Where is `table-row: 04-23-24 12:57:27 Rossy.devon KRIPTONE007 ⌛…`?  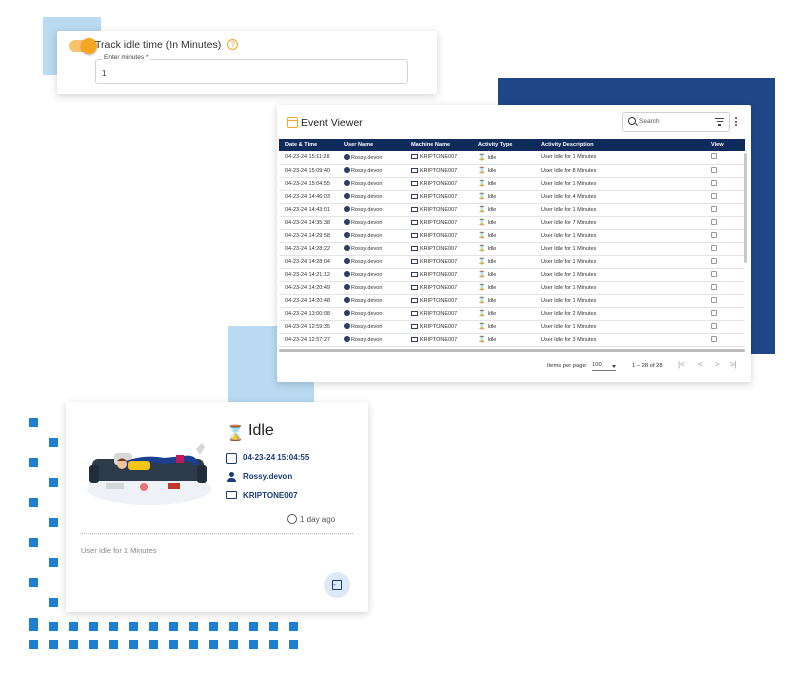 table-row: 04-23-24 12:57:27 Rossy.devon KRIPTONE007 ⌛… is located at coordinates (512, 340).